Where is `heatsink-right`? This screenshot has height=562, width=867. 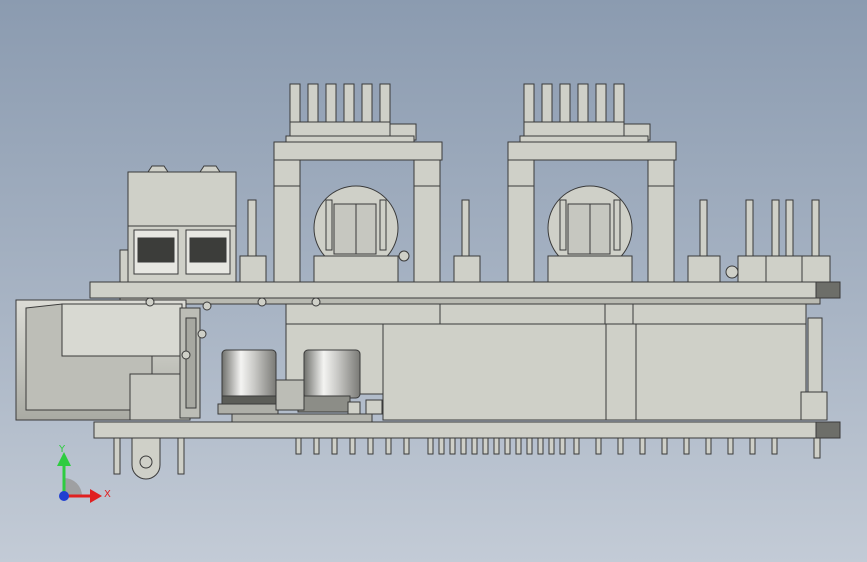
heatsink-right is located at coordinates (585, 113).